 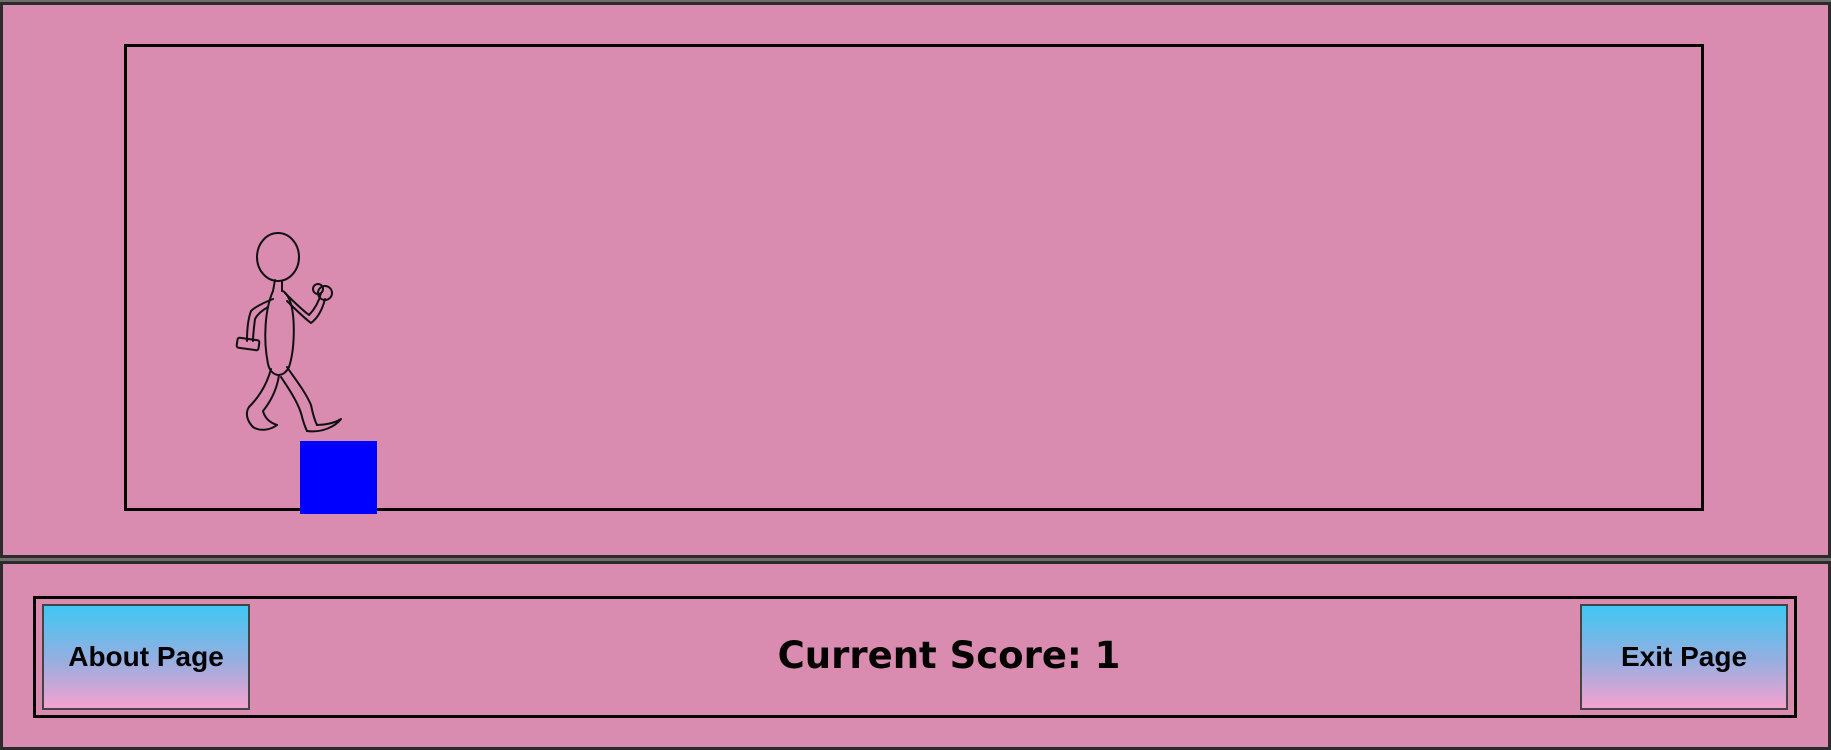 What do you see at coordinates (936, 655) in the screenshot?
I see `score-label: Current Score:` at bounding box center [936, 655].